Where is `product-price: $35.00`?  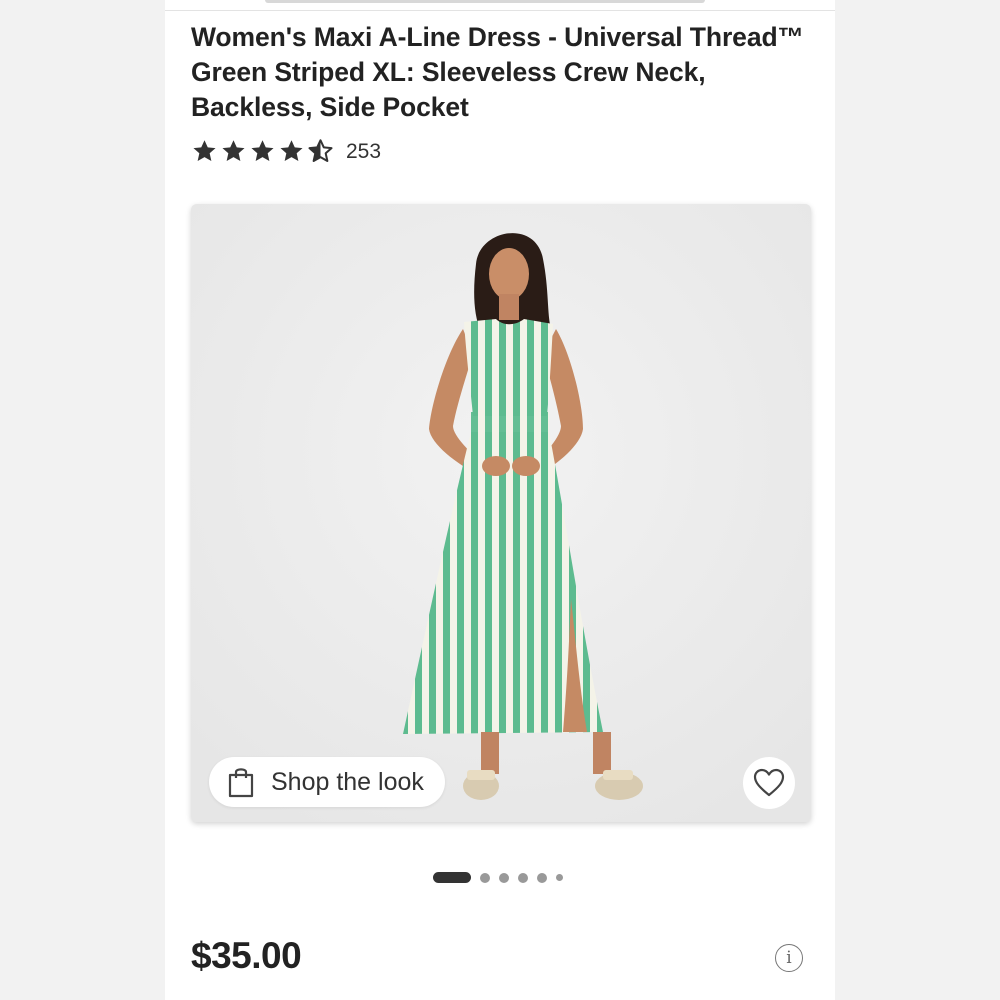
product-price: $35.00 is located at coordinates (246, 955).